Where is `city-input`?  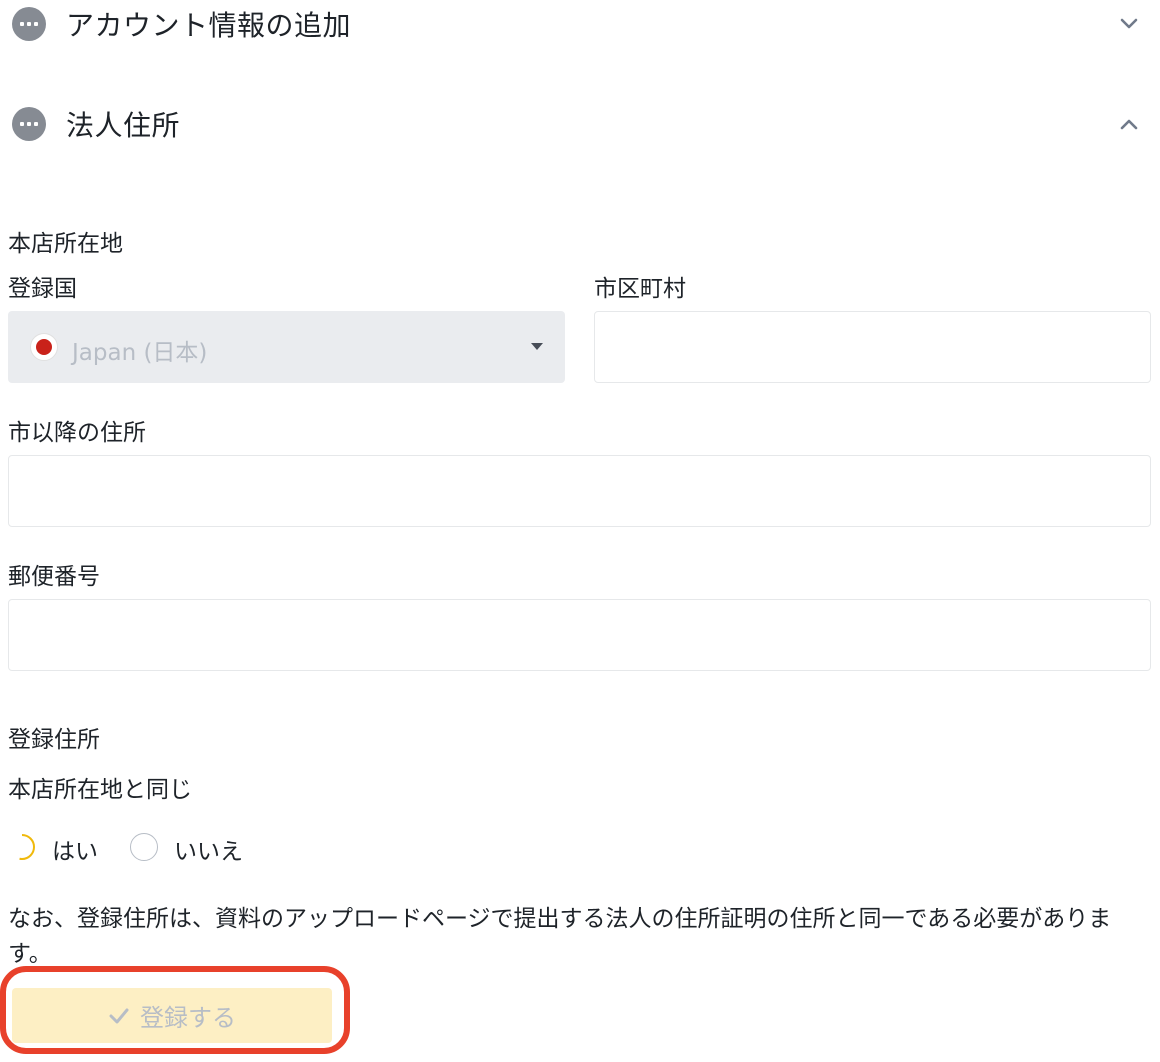 city-input is located at coordinates (872, 347).